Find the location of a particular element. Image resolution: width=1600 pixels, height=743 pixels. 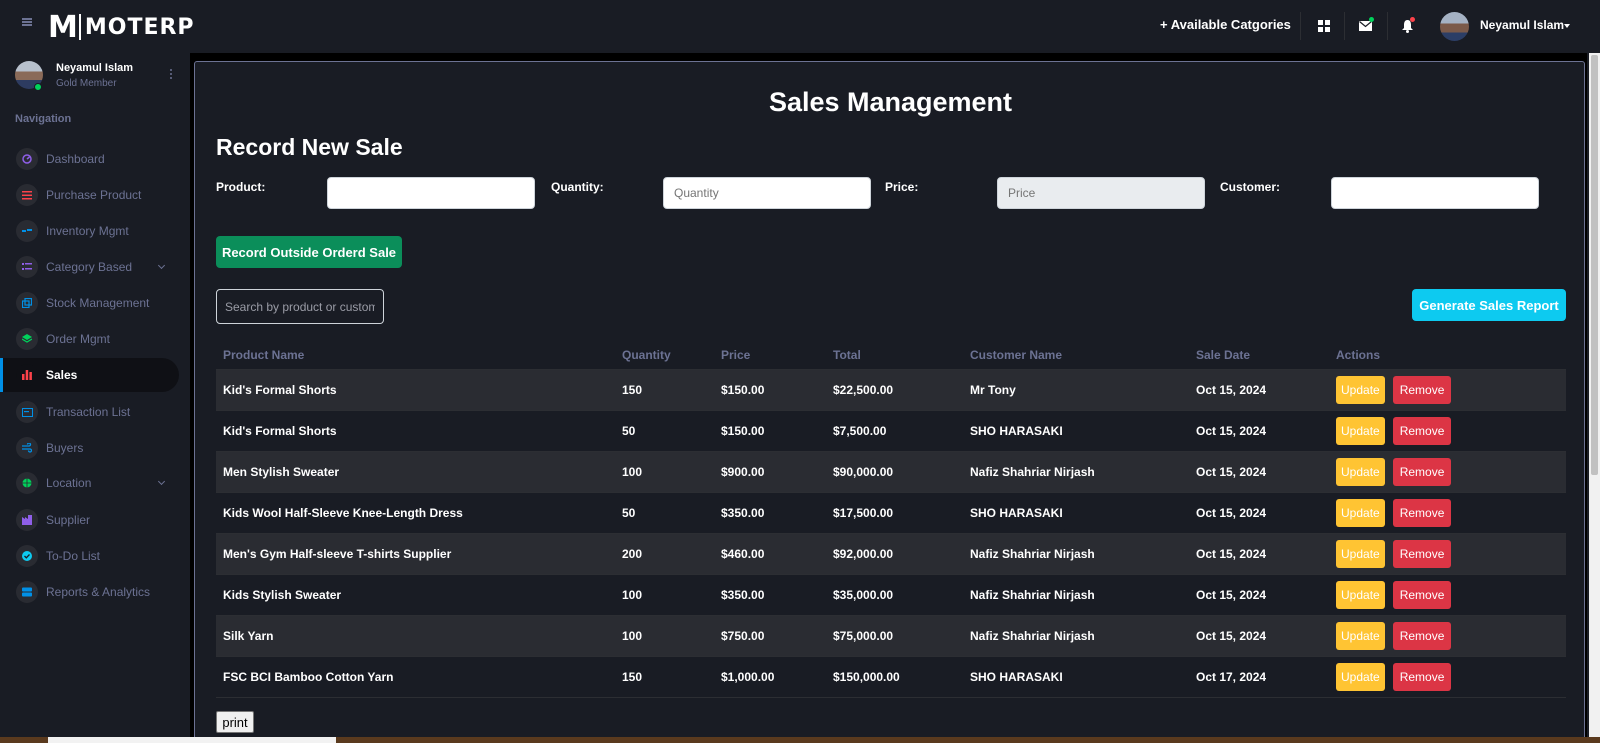

product-cell: Men Stylish Sweater is located at coordinates (415, 472).